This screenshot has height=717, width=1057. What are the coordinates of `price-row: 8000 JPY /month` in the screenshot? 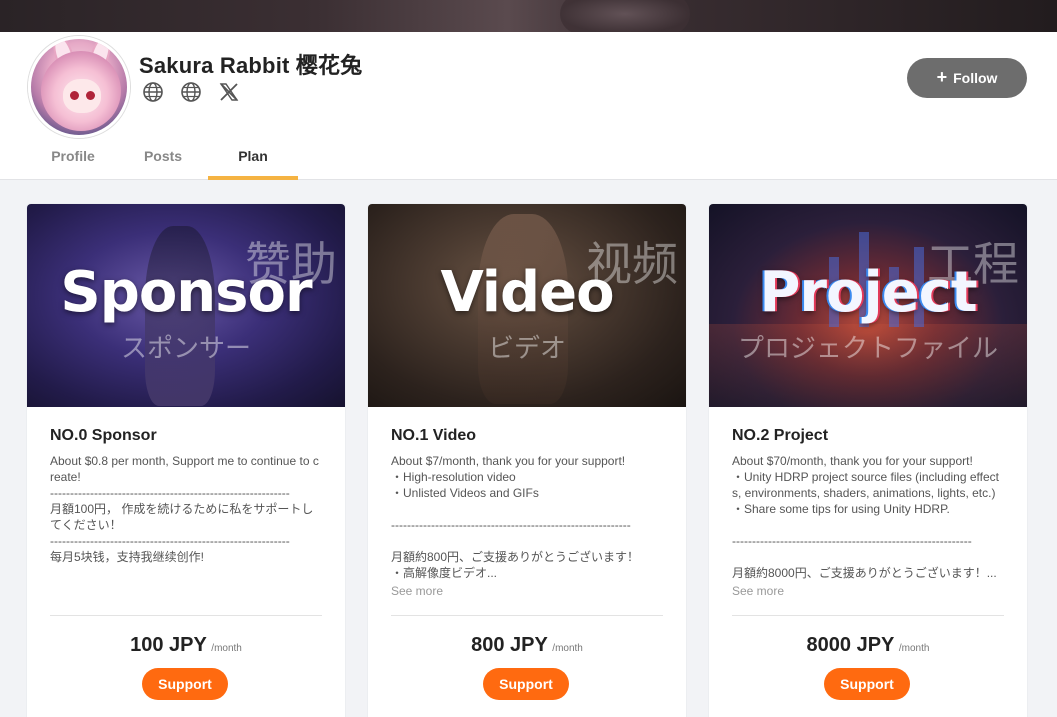 It's located at (868, 645).